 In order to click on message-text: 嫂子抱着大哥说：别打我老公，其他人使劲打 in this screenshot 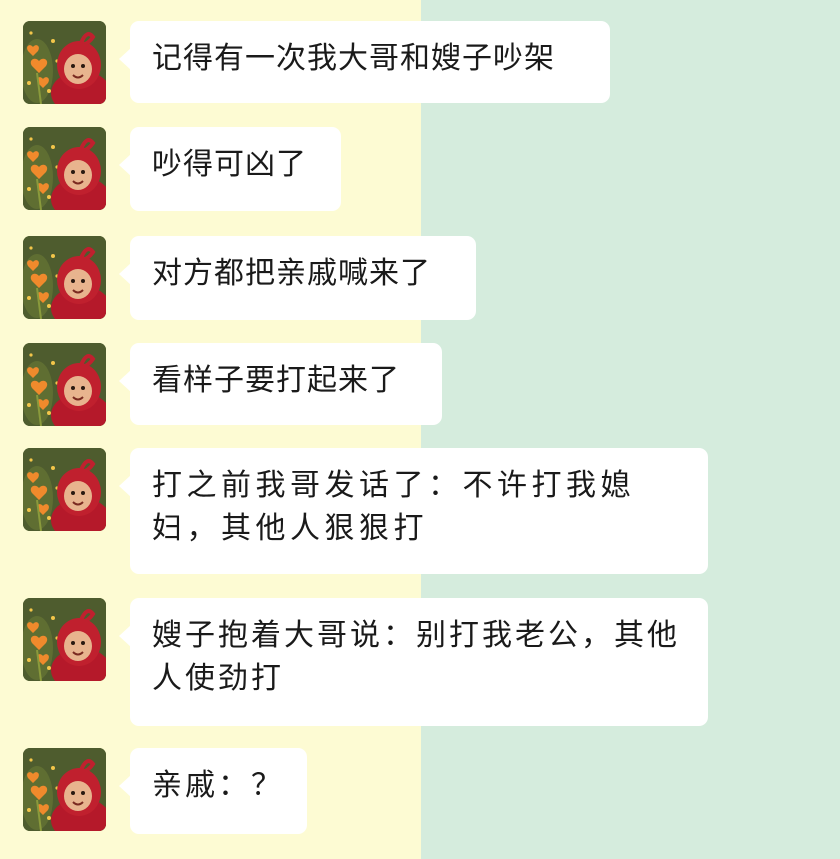, I will do `click(416, 657)`.